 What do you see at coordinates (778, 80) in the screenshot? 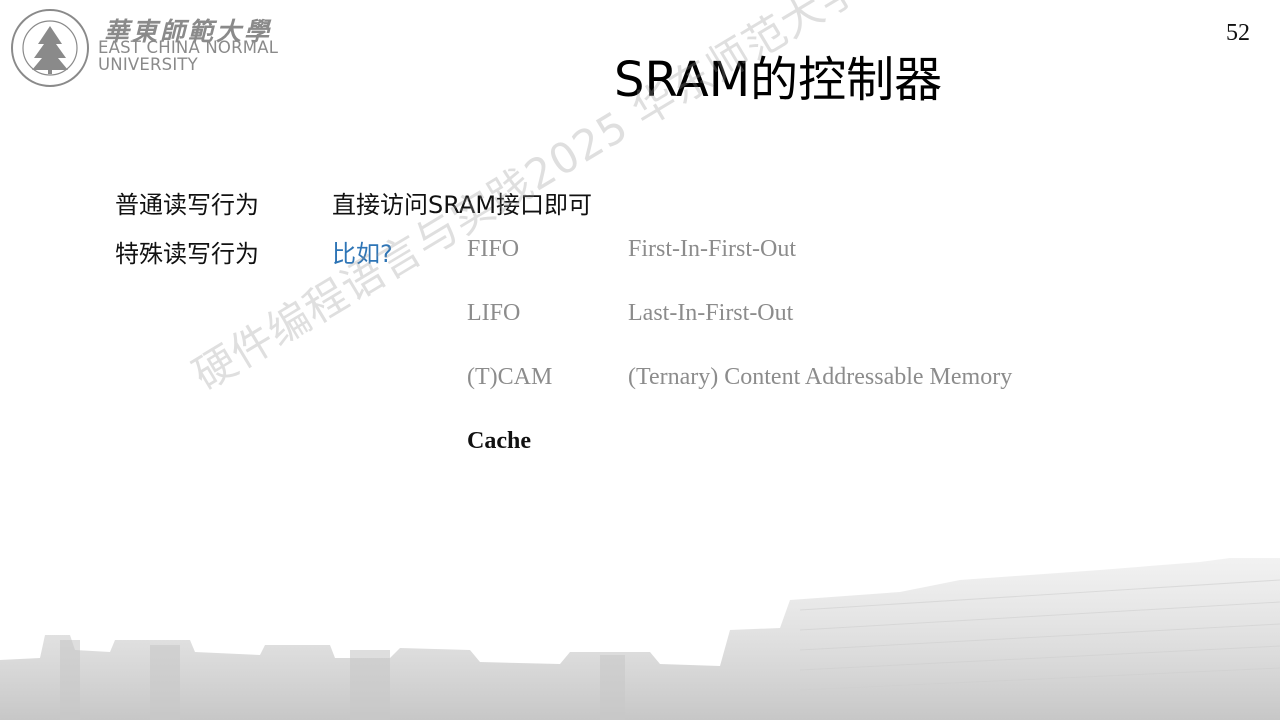
I see `slide-title: SRAM的控制器` at bounding box center [778, 80].